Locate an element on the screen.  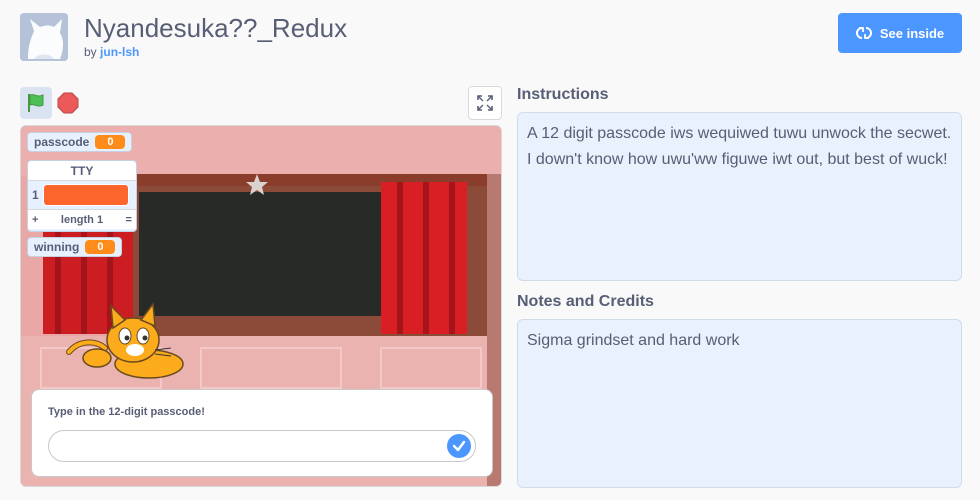
stop-button is located at coordinates (68, 103).